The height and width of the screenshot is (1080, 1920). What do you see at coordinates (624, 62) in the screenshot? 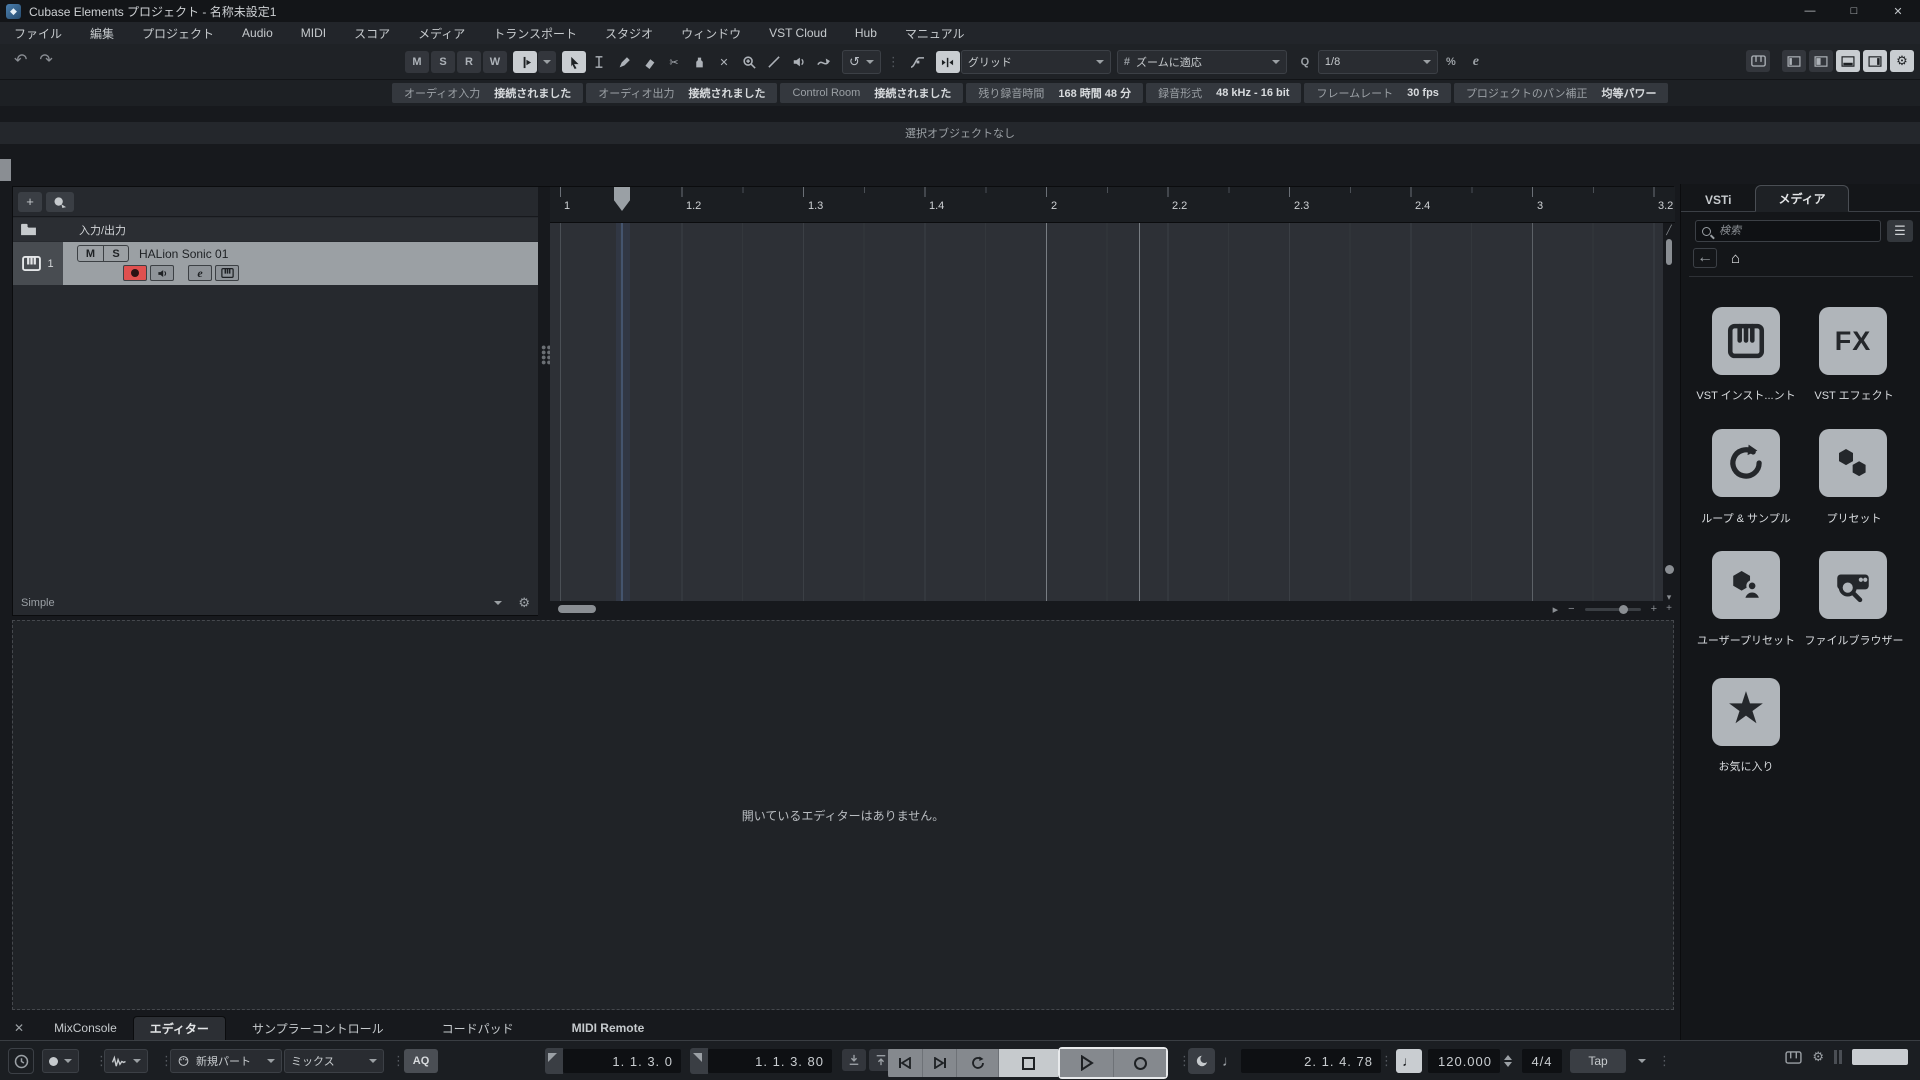
I see `draw-tool` at bounding box center [624, 62].